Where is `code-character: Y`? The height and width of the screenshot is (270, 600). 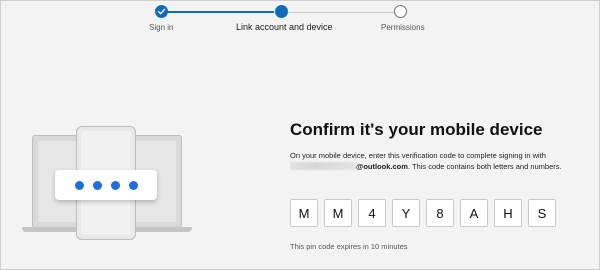
code-character: Y is located at coordinates (406, 213).